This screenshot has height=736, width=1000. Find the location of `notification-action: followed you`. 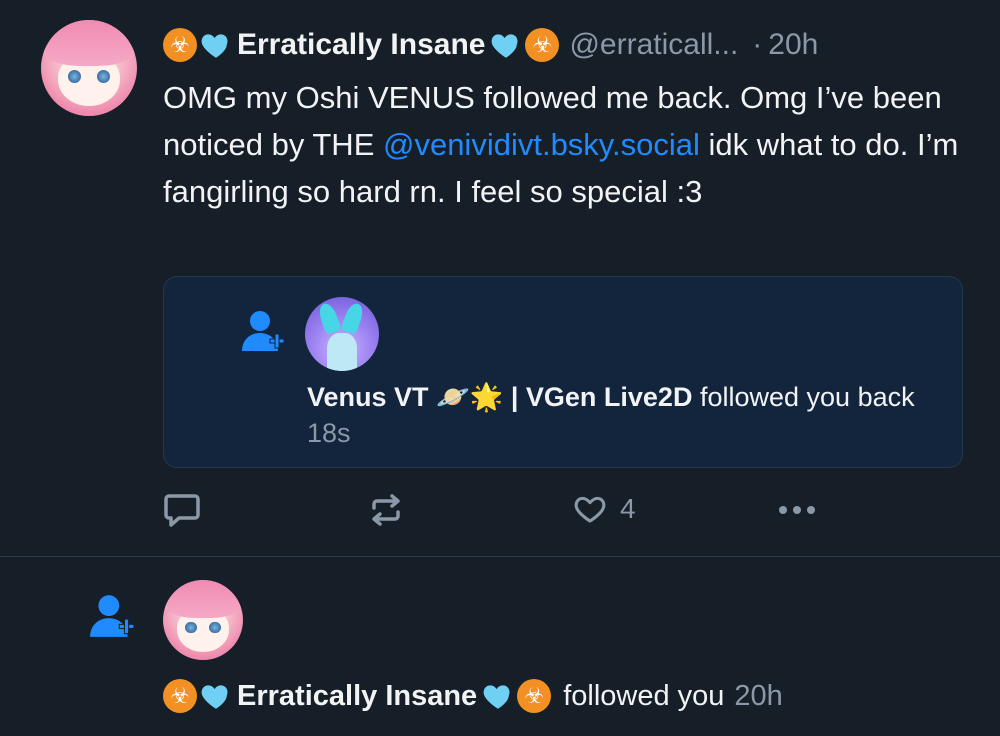

notification-action: followed you is located at coordinates (644, 695).